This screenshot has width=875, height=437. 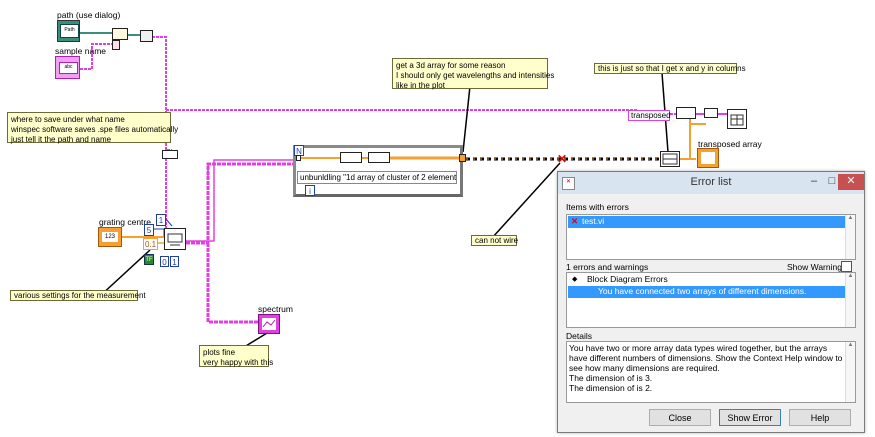 I want to click on item-test-vi-row: ✕ test.vi, so click(x=707, y=222).